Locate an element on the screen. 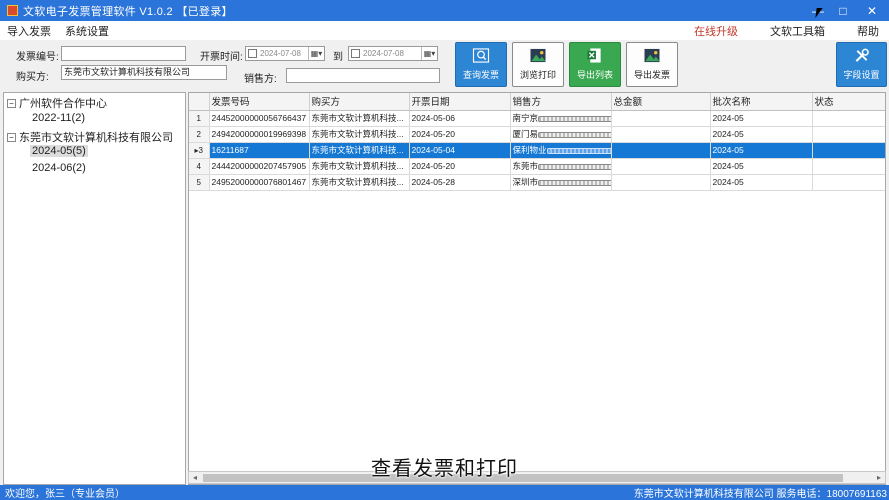 This screenshot has height=500, width=889. seller-cell: 厦门易 is located at coordinates (561, 134).